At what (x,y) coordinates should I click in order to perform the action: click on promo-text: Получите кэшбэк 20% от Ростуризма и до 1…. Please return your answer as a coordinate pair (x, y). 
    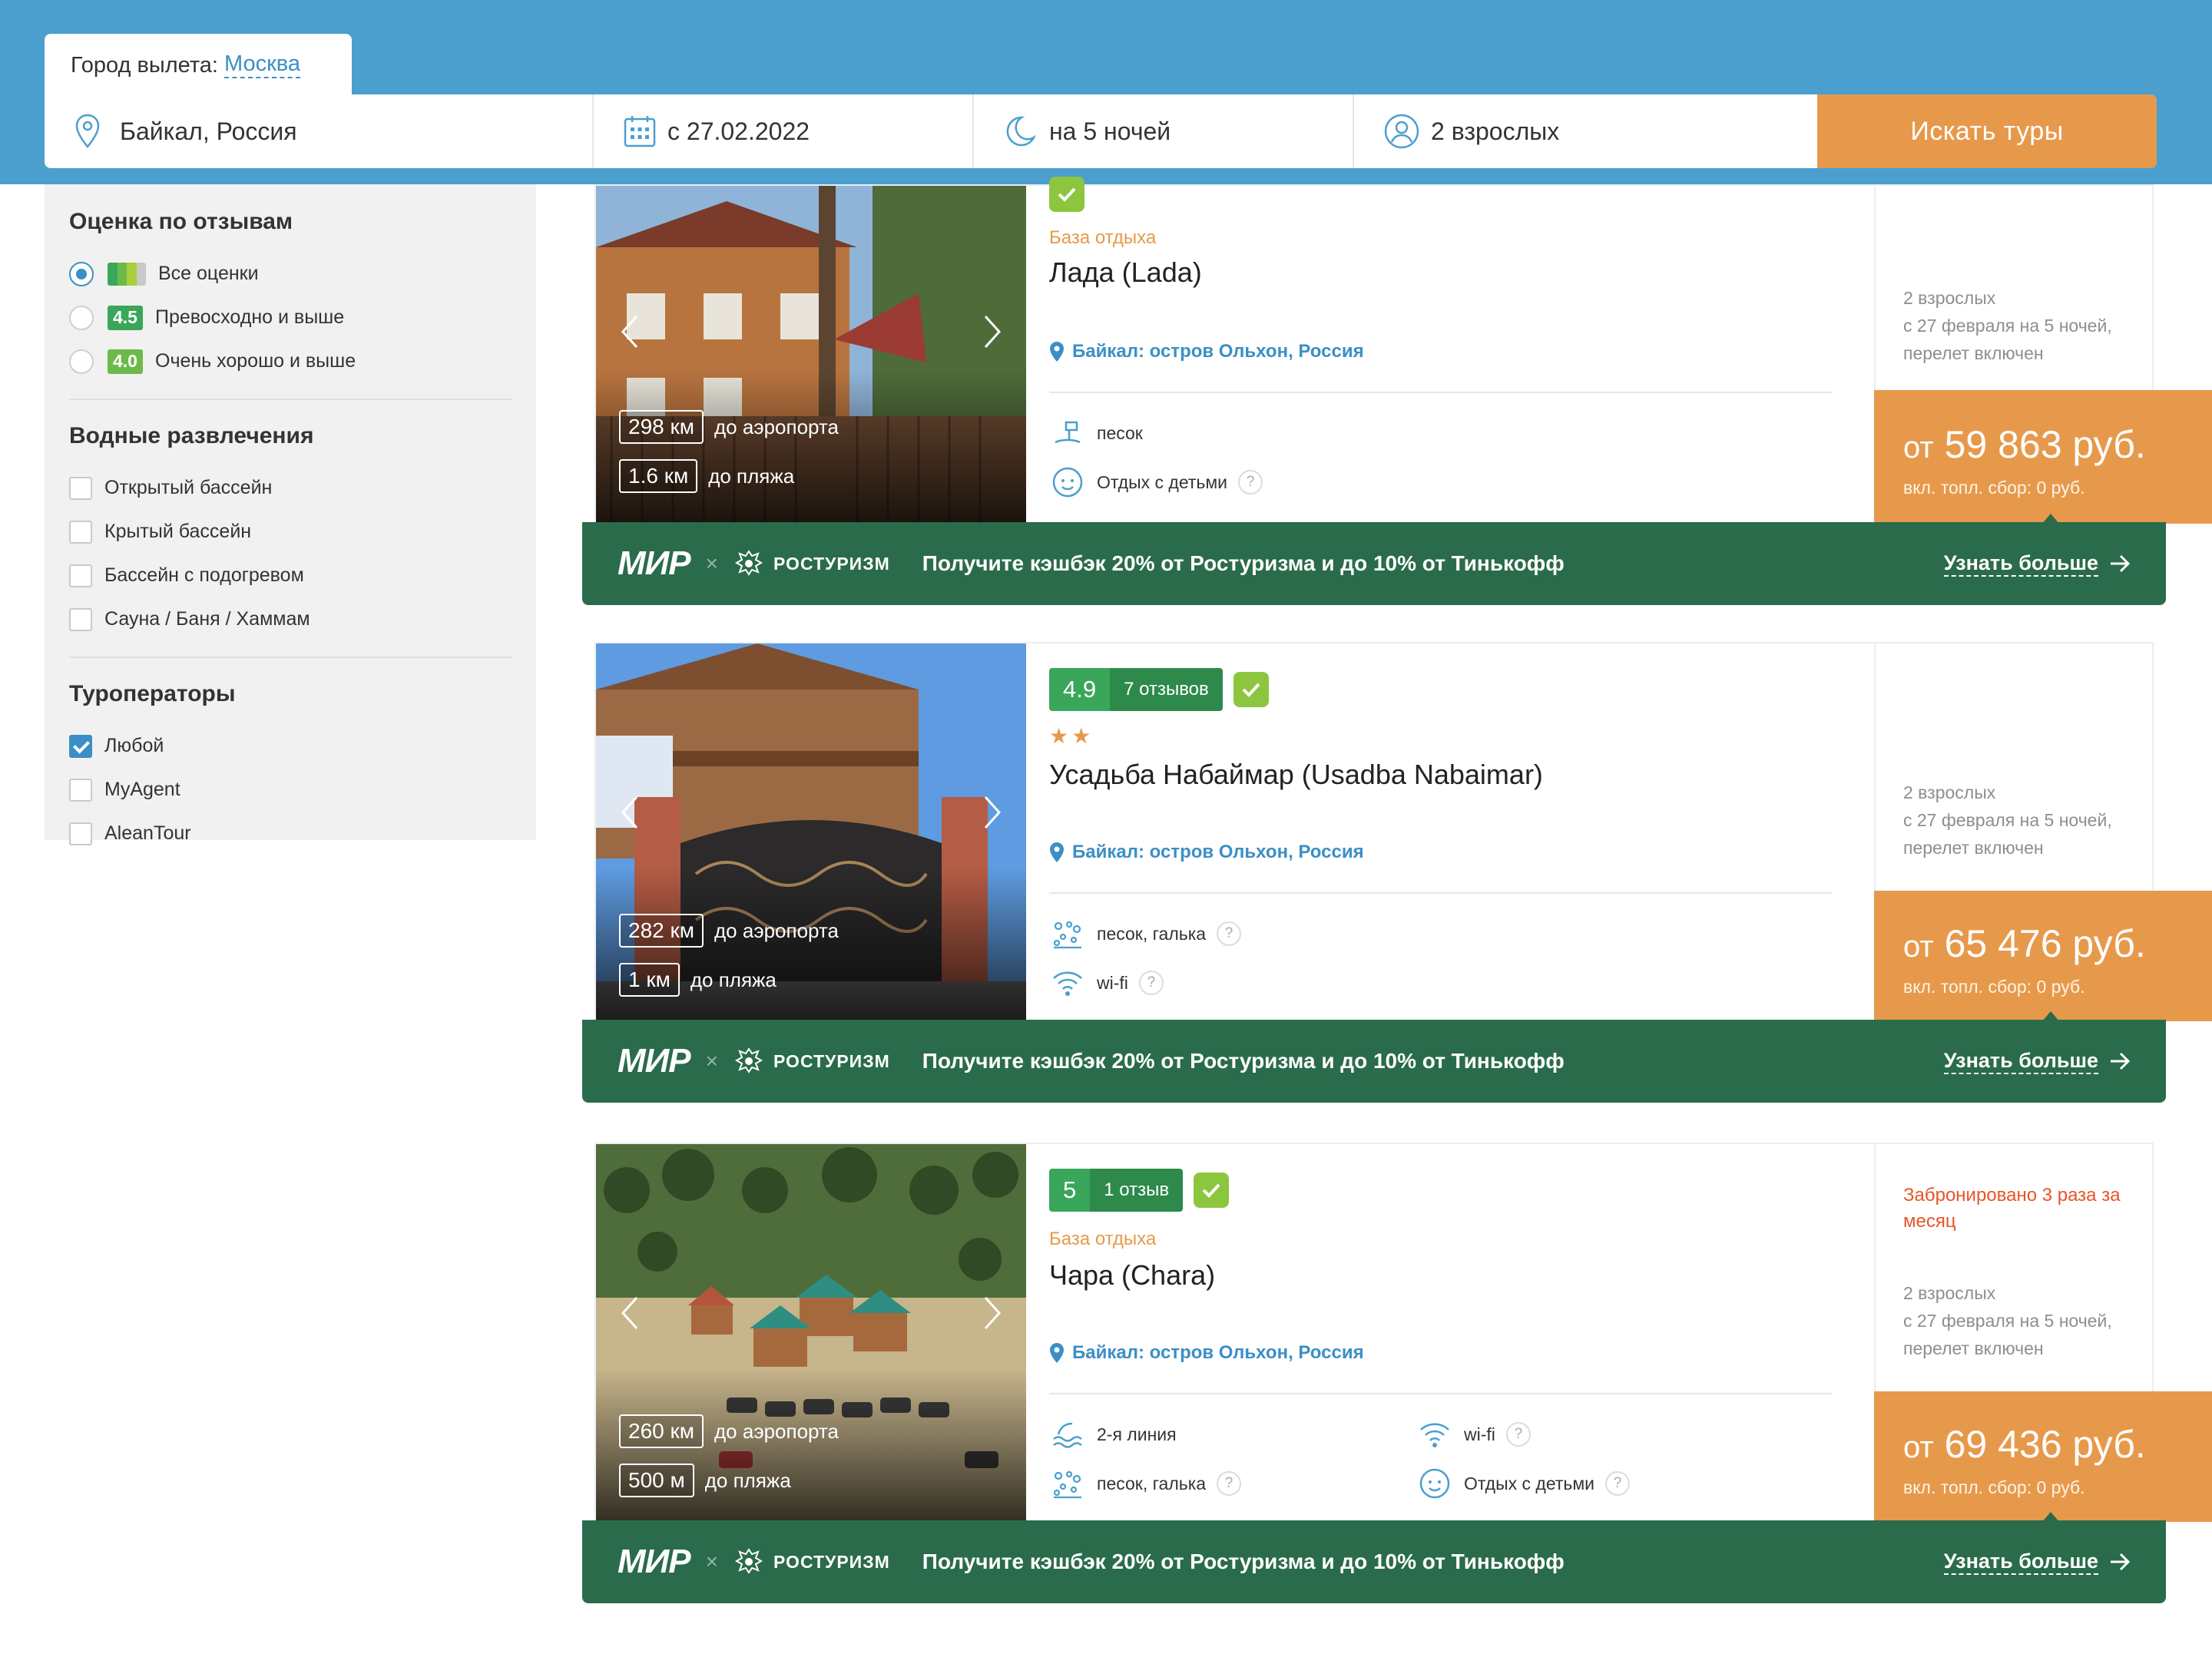
    Looking at the image, I should click on (1243, 1061).